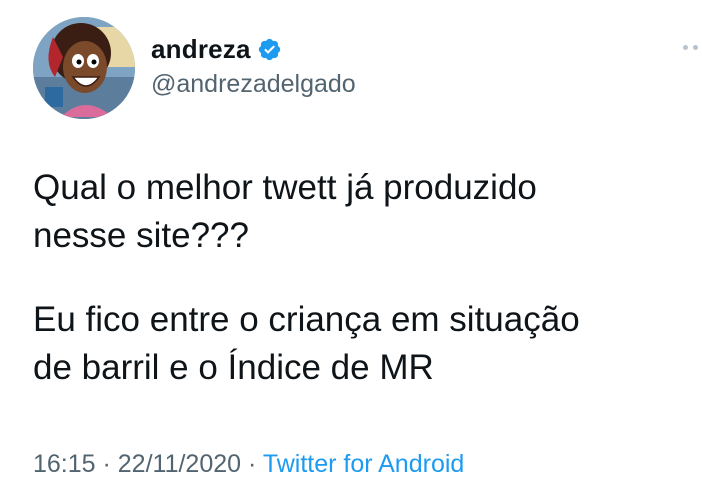 This screenshot has width=702, height=501. I want to click on tweet-time: 16:15, so click(64, 464).